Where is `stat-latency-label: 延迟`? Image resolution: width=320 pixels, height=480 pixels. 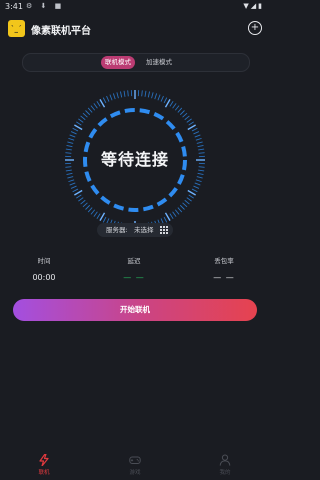 stat-latency-label: 延迟 is located at coordinates (134, 261).